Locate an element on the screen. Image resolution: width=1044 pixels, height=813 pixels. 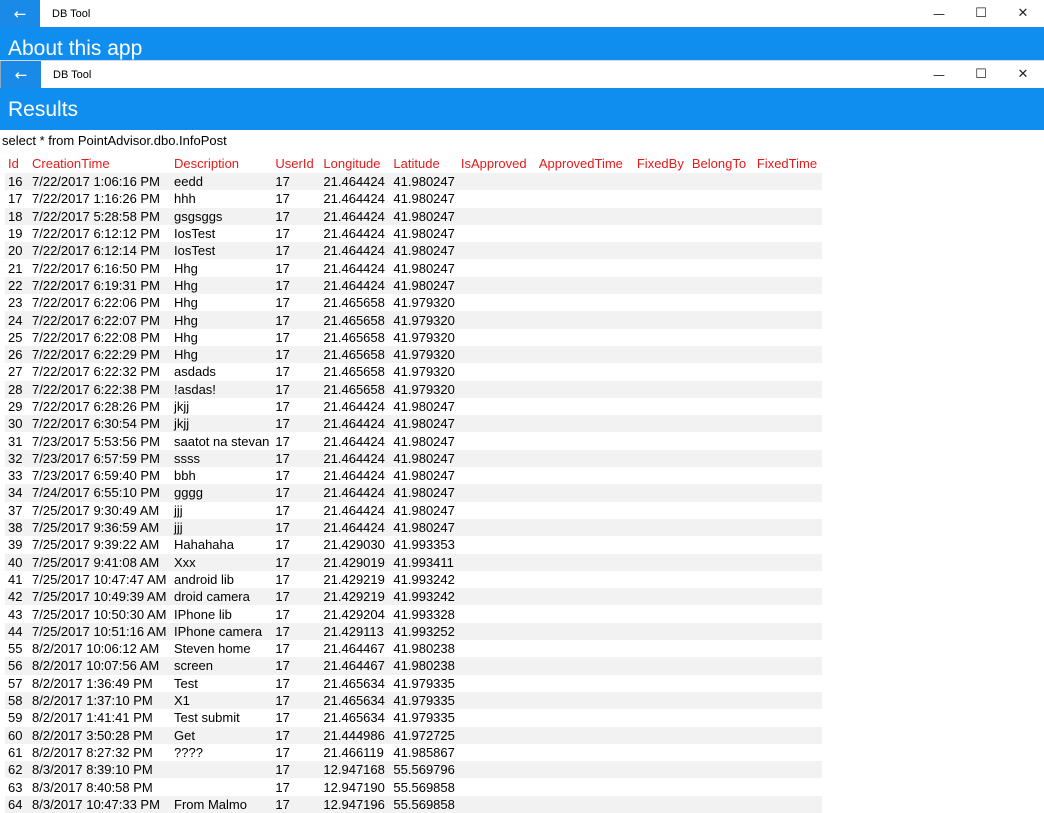
cell-creationtime: 7/22/2017 6:22:29 PM is located at coordinates (100, 354).